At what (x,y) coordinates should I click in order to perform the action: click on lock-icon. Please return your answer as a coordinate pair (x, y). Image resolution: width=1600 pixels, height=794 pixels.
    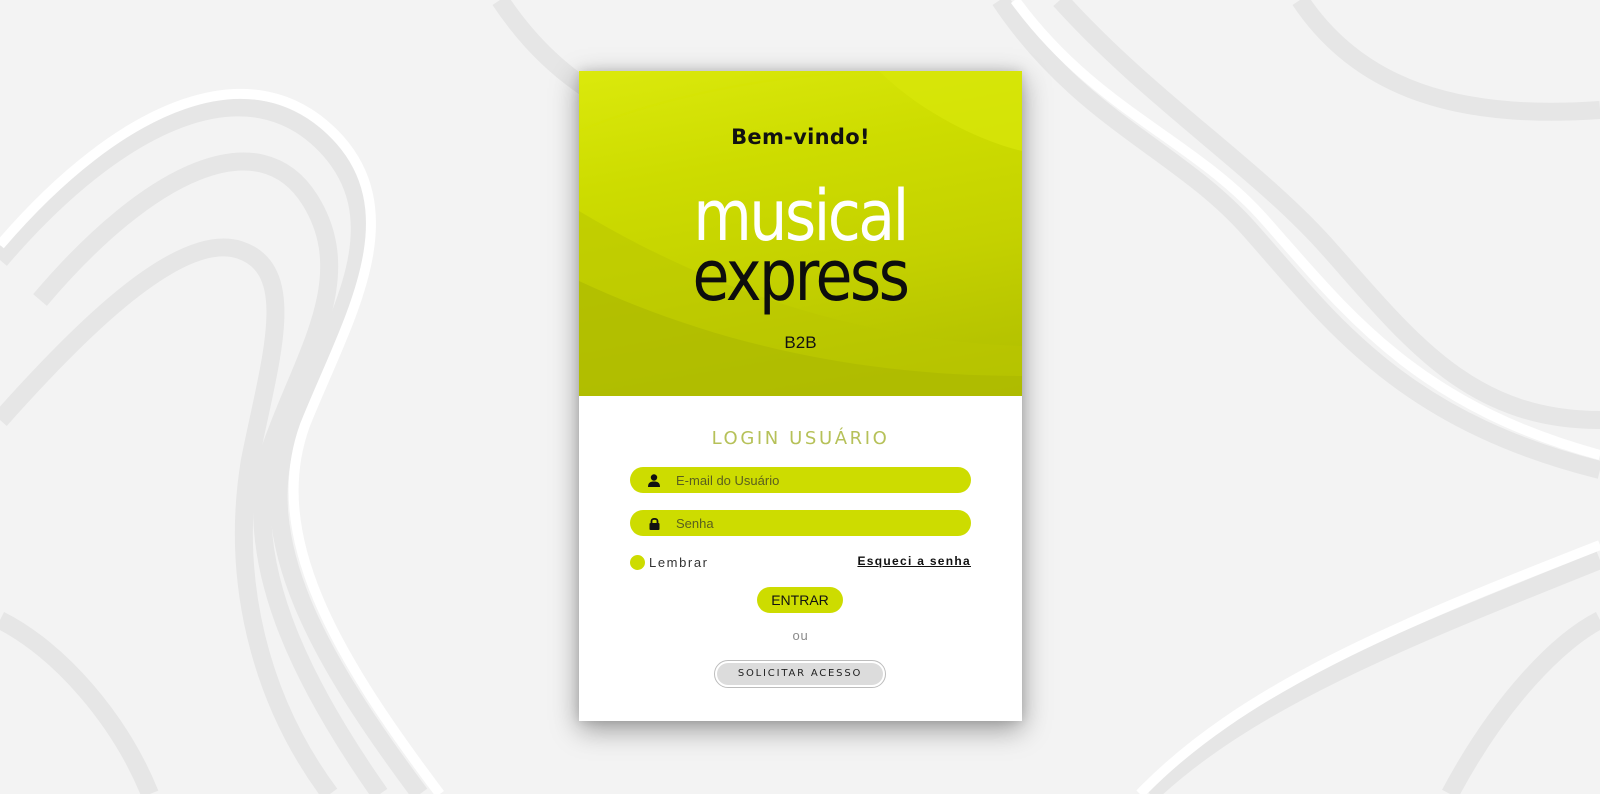
    Looking at the image, I should click on (654, 523).